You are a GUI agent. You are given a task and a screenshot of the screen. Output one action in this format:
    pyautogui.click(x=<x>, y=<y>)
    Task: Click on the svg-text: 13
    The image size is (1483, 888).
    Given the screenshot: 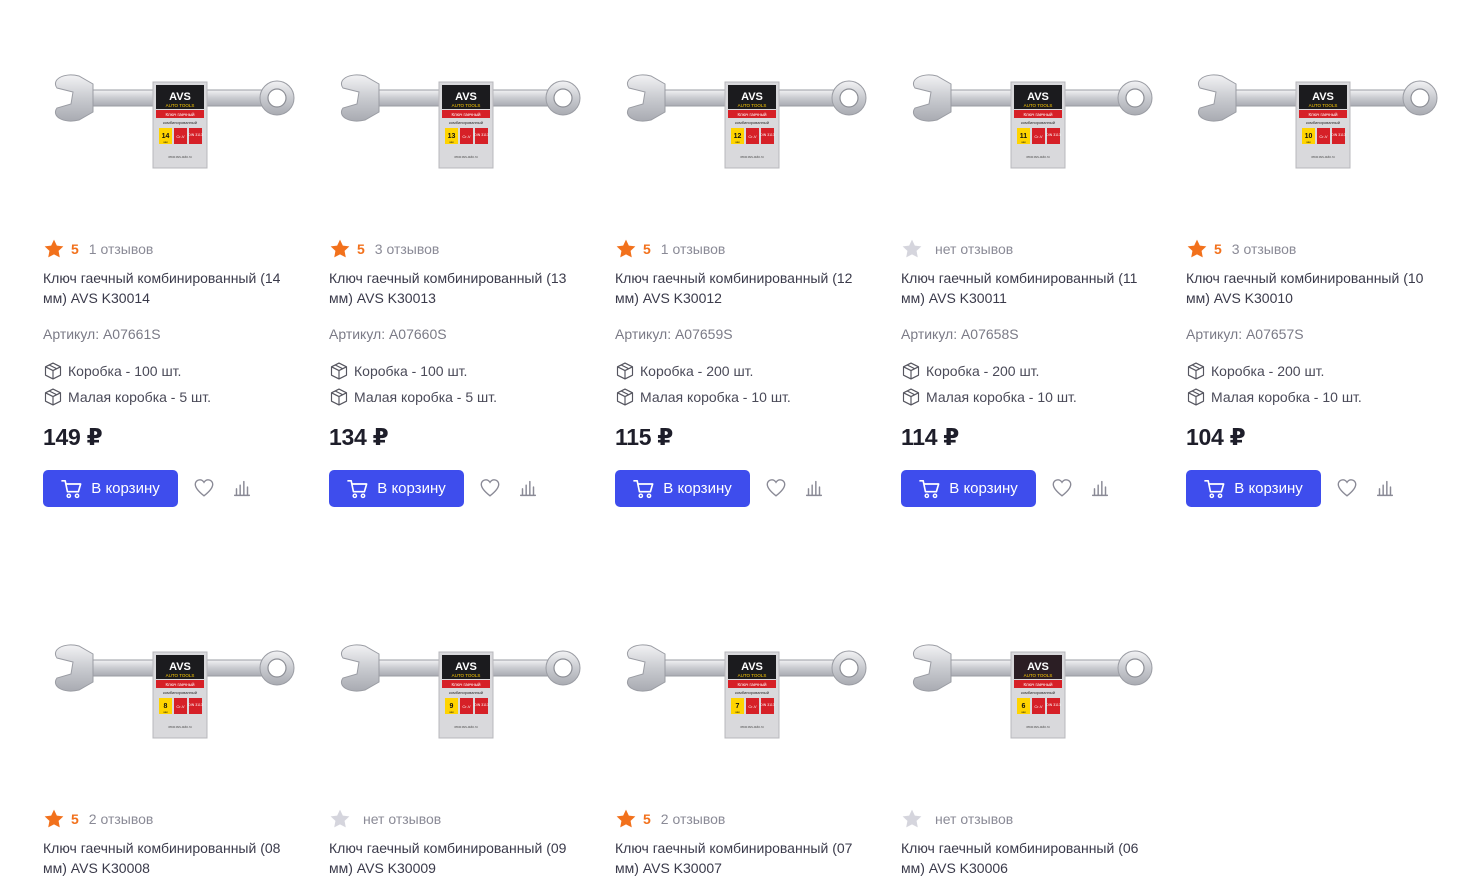 What is the action you would take?
    pyautogui.click(x=452, y=136)
    